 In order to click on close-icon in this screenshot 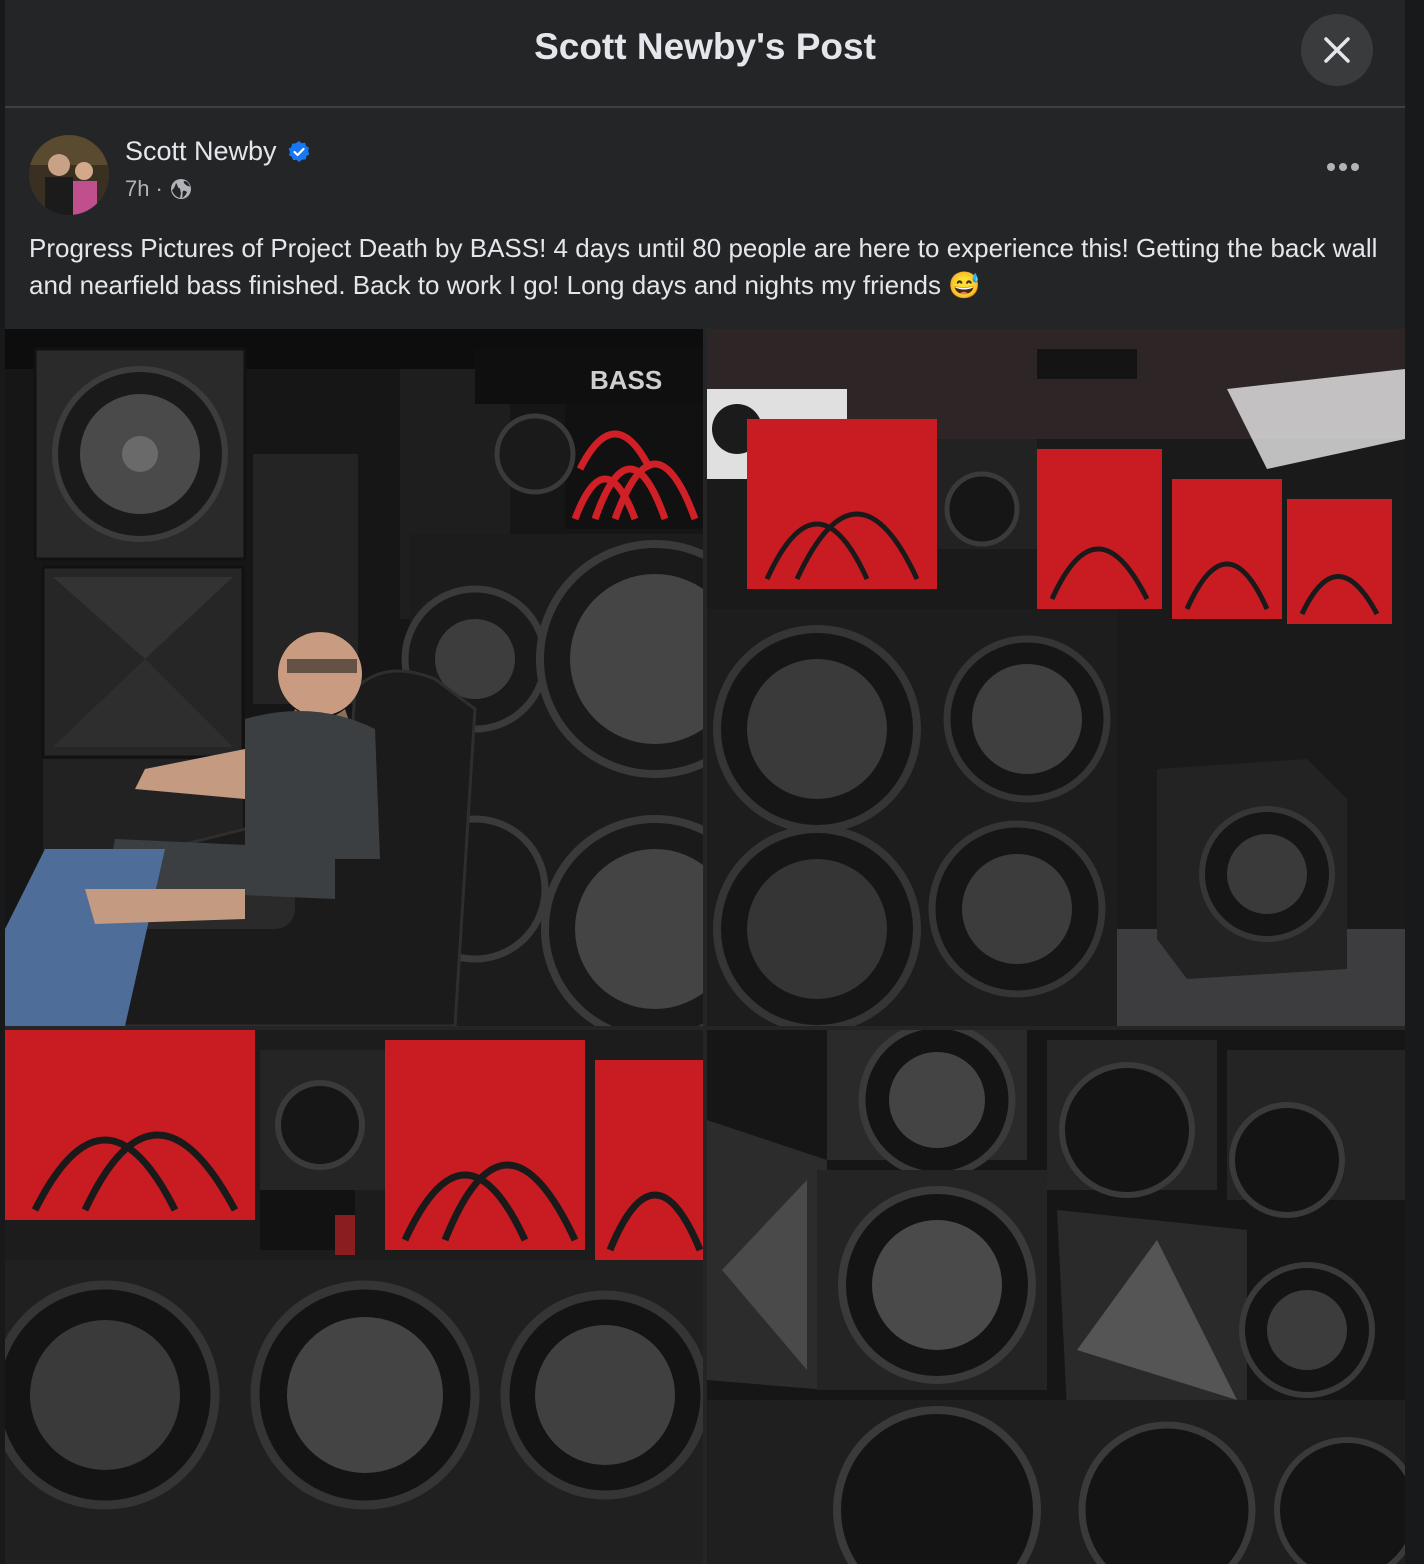, I will do `click(1337, 50)`.